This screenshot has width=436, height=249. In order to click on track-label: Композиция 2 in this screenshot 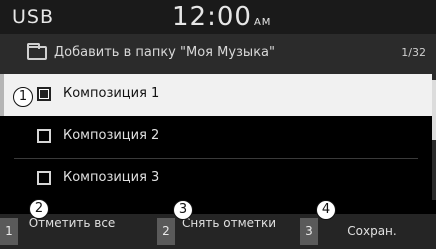, I will do `click(111, 135)`.